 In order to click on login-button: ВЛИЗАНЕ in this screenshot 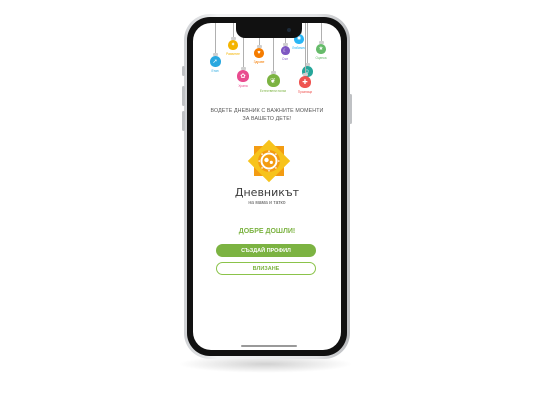, I will do `click(266, 268)`.